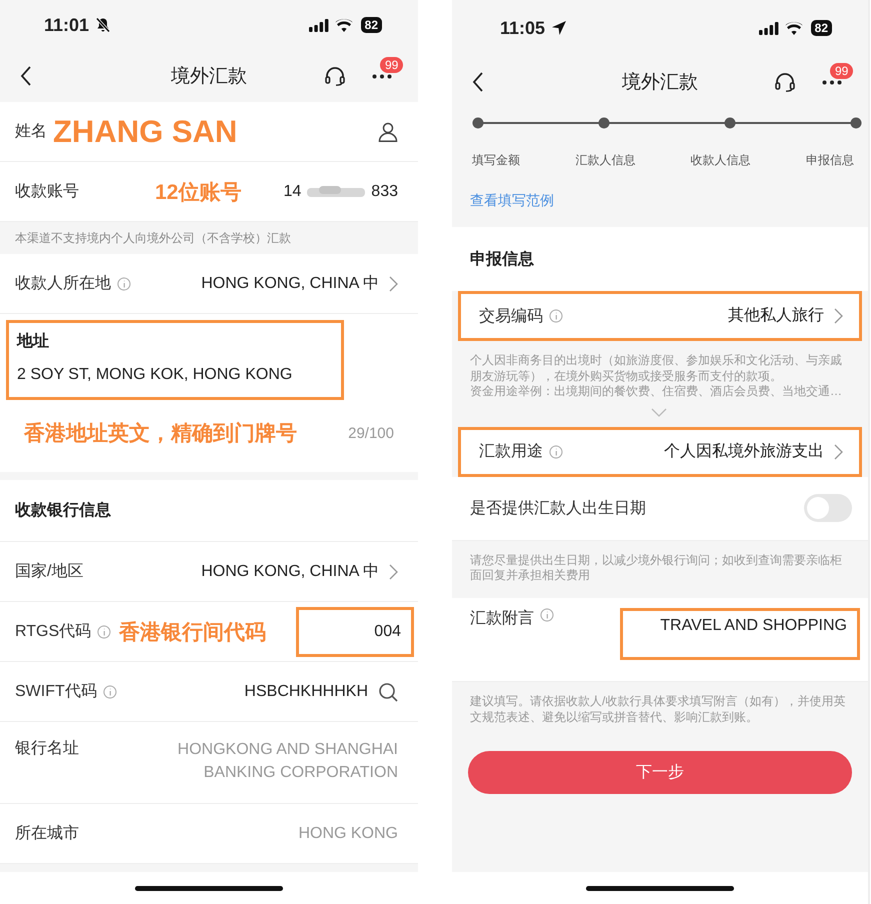 This screenshot has width=871, height=904. What do you see at coordinates (47, 748) in the screenshot?
I see `field-label: 银行名址` at bounding box center [47, 748].